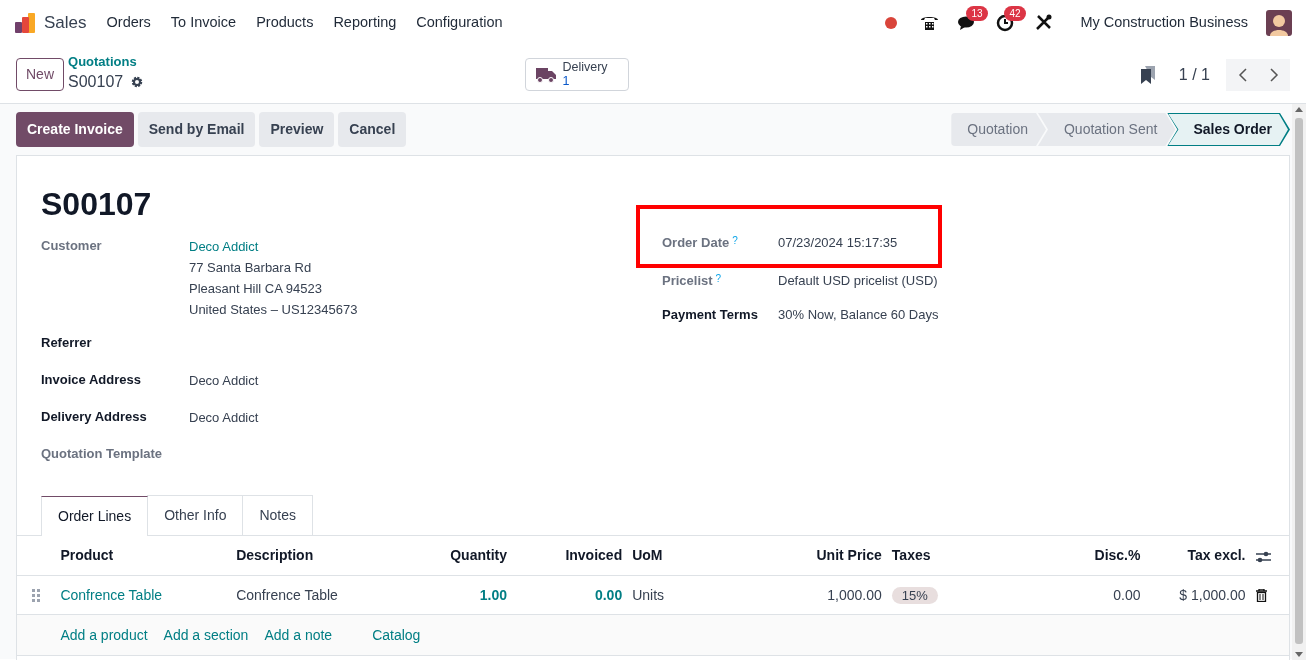  I want to click on field-label: Referrer, so click(67, 343).